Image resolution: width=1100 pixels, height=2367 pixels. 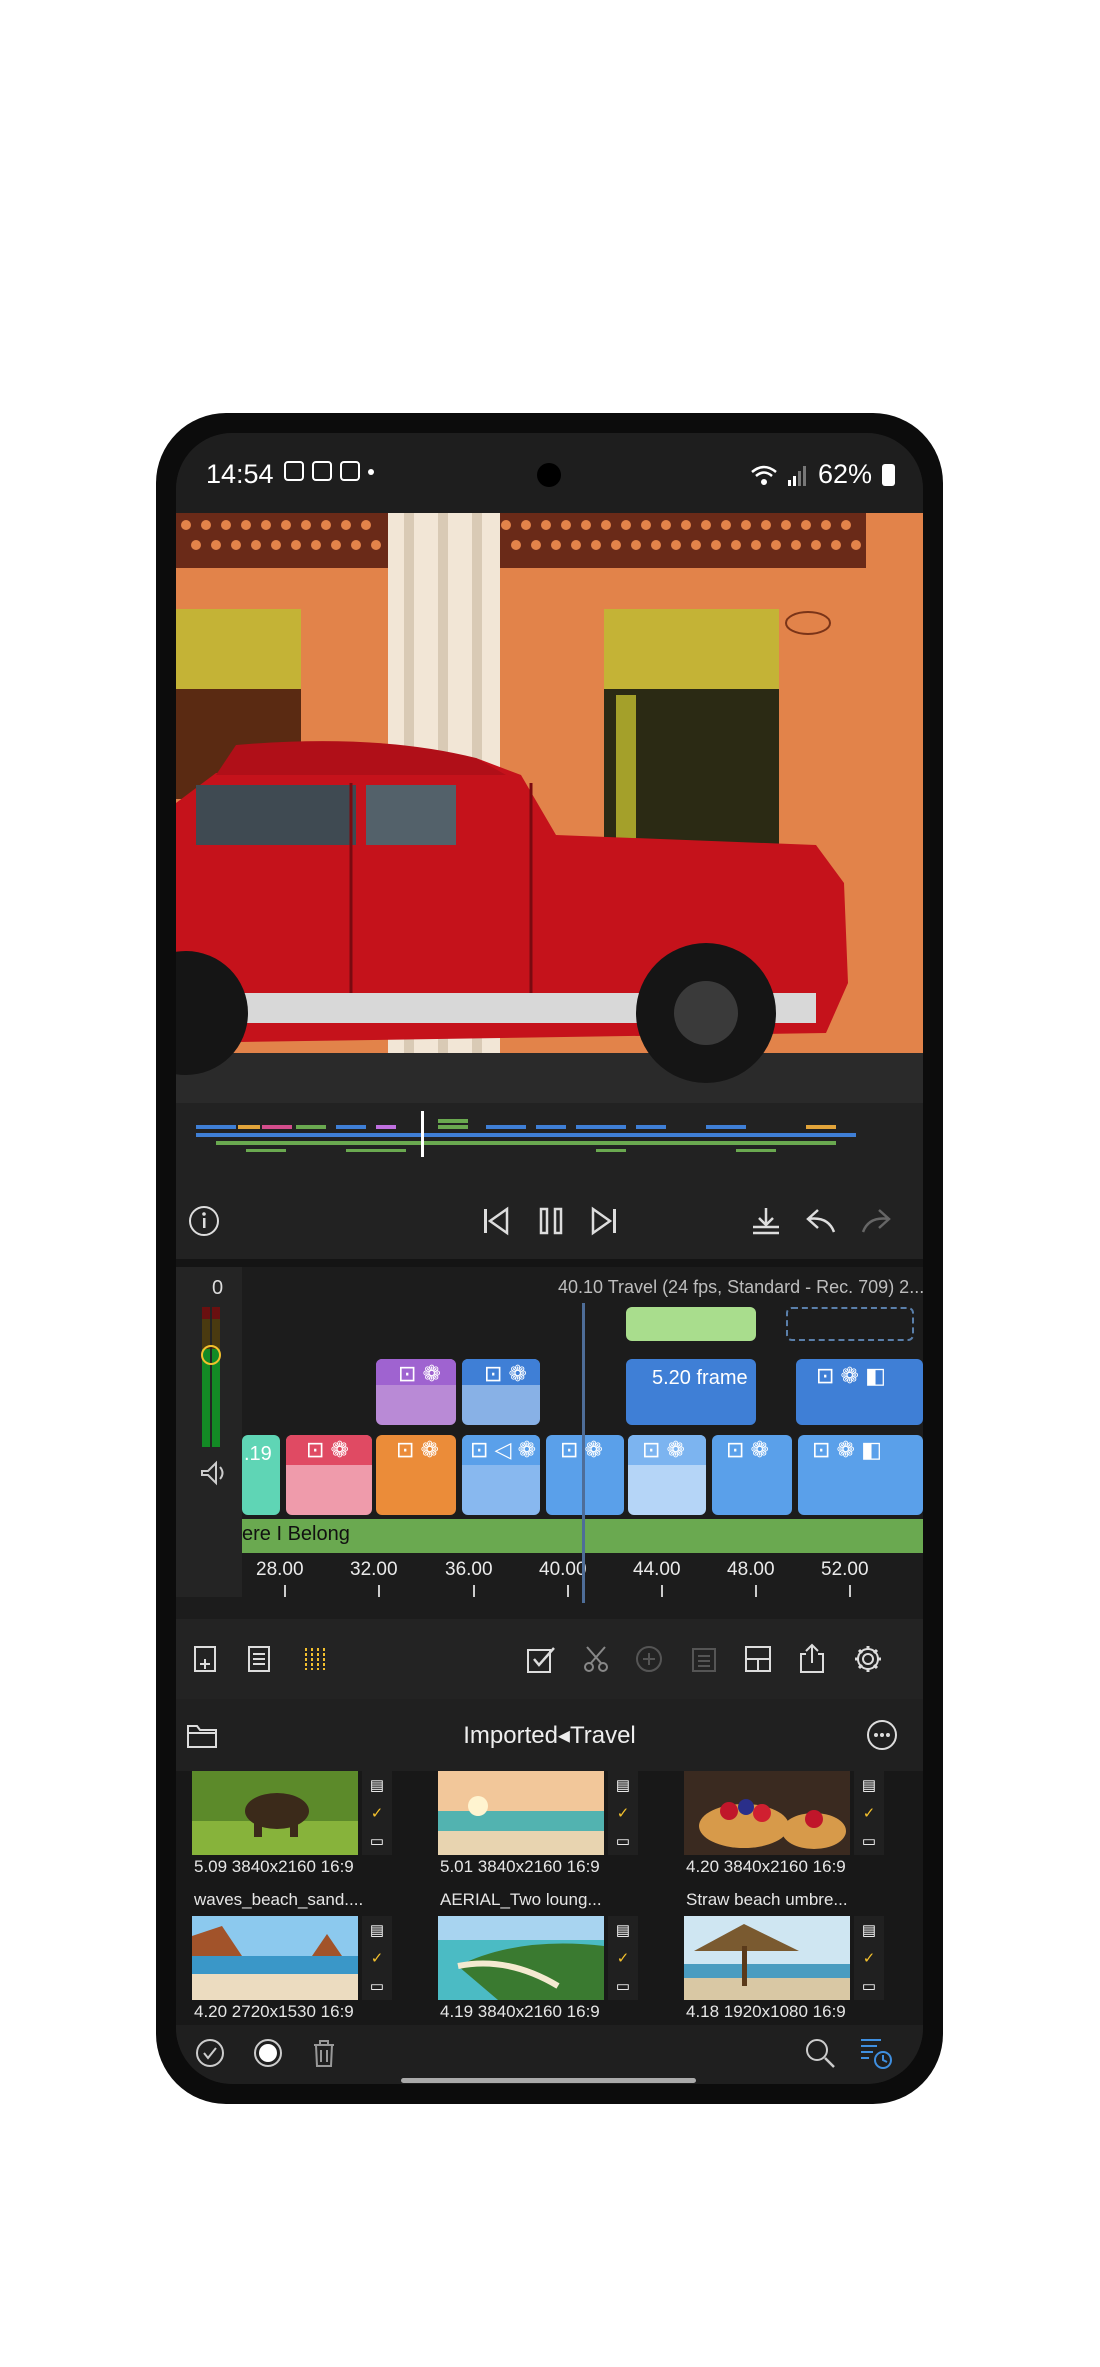 I want to click on more-options-icon, so click(x=882, y=1735).